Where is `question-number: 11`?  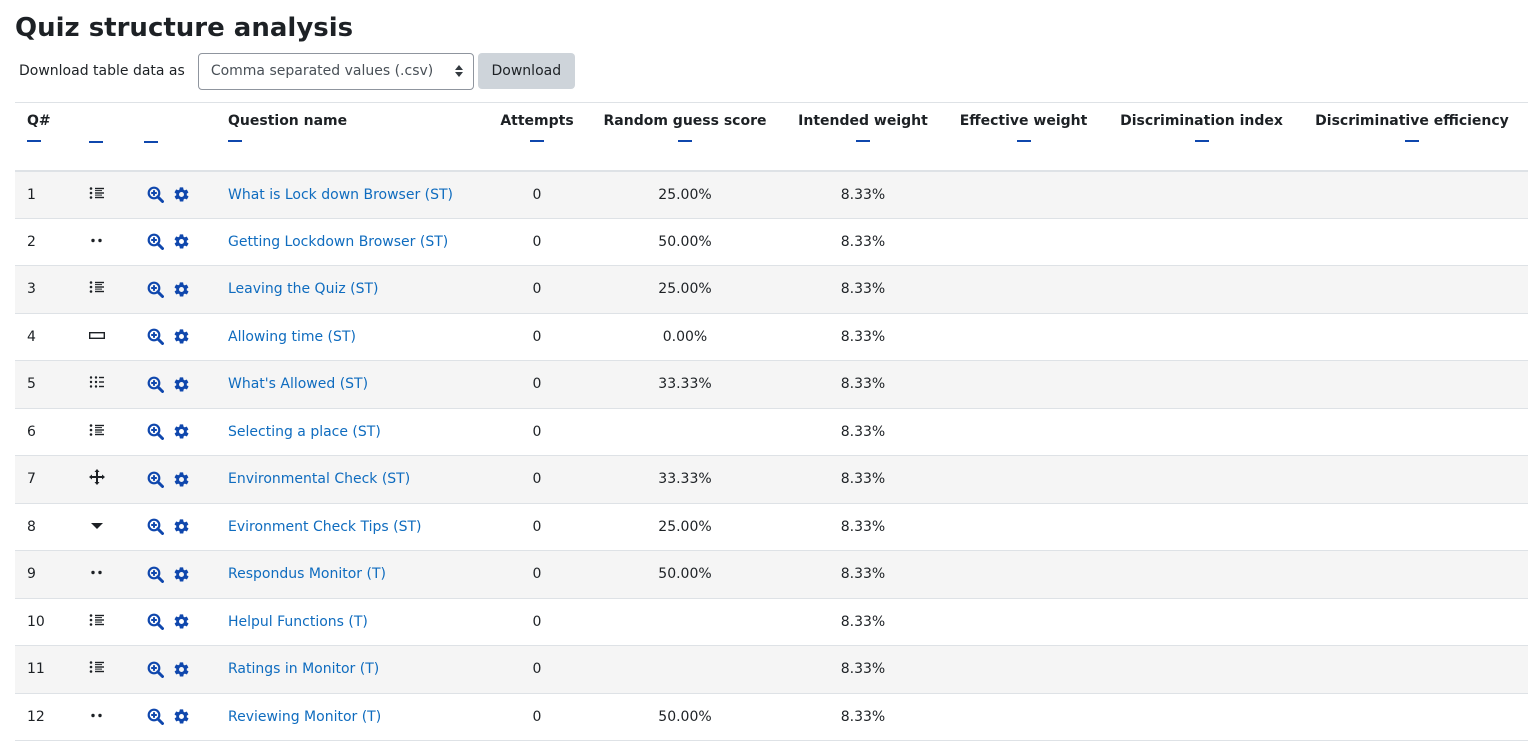 question-number: 11 is located at coordinates (36, 669).